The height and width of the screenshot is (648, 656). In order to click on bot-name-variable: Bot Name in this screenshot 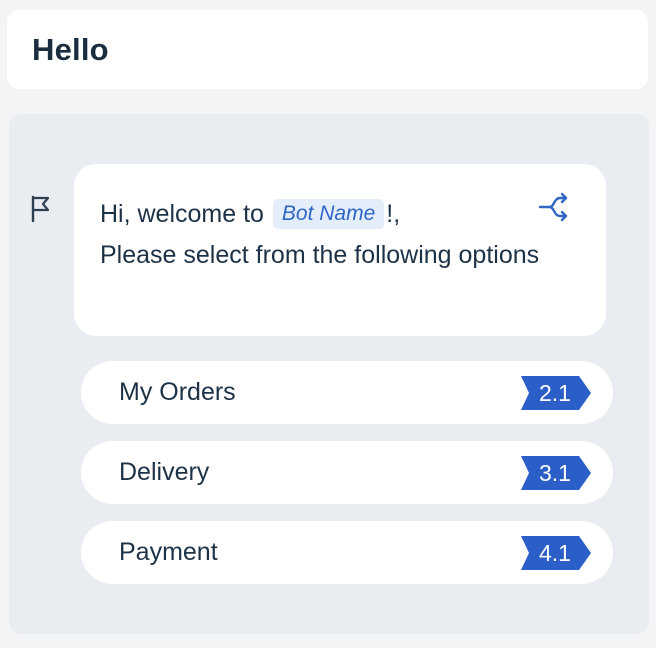, I will do `click(328, 214)`.